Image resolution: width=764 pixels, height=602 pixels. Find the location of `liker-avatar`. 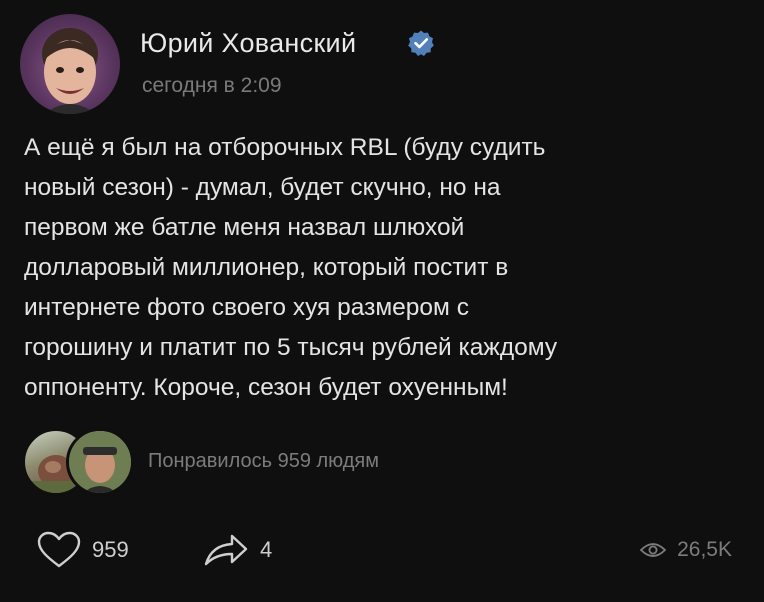

liker-avatar is located at coordinates (100, 462).